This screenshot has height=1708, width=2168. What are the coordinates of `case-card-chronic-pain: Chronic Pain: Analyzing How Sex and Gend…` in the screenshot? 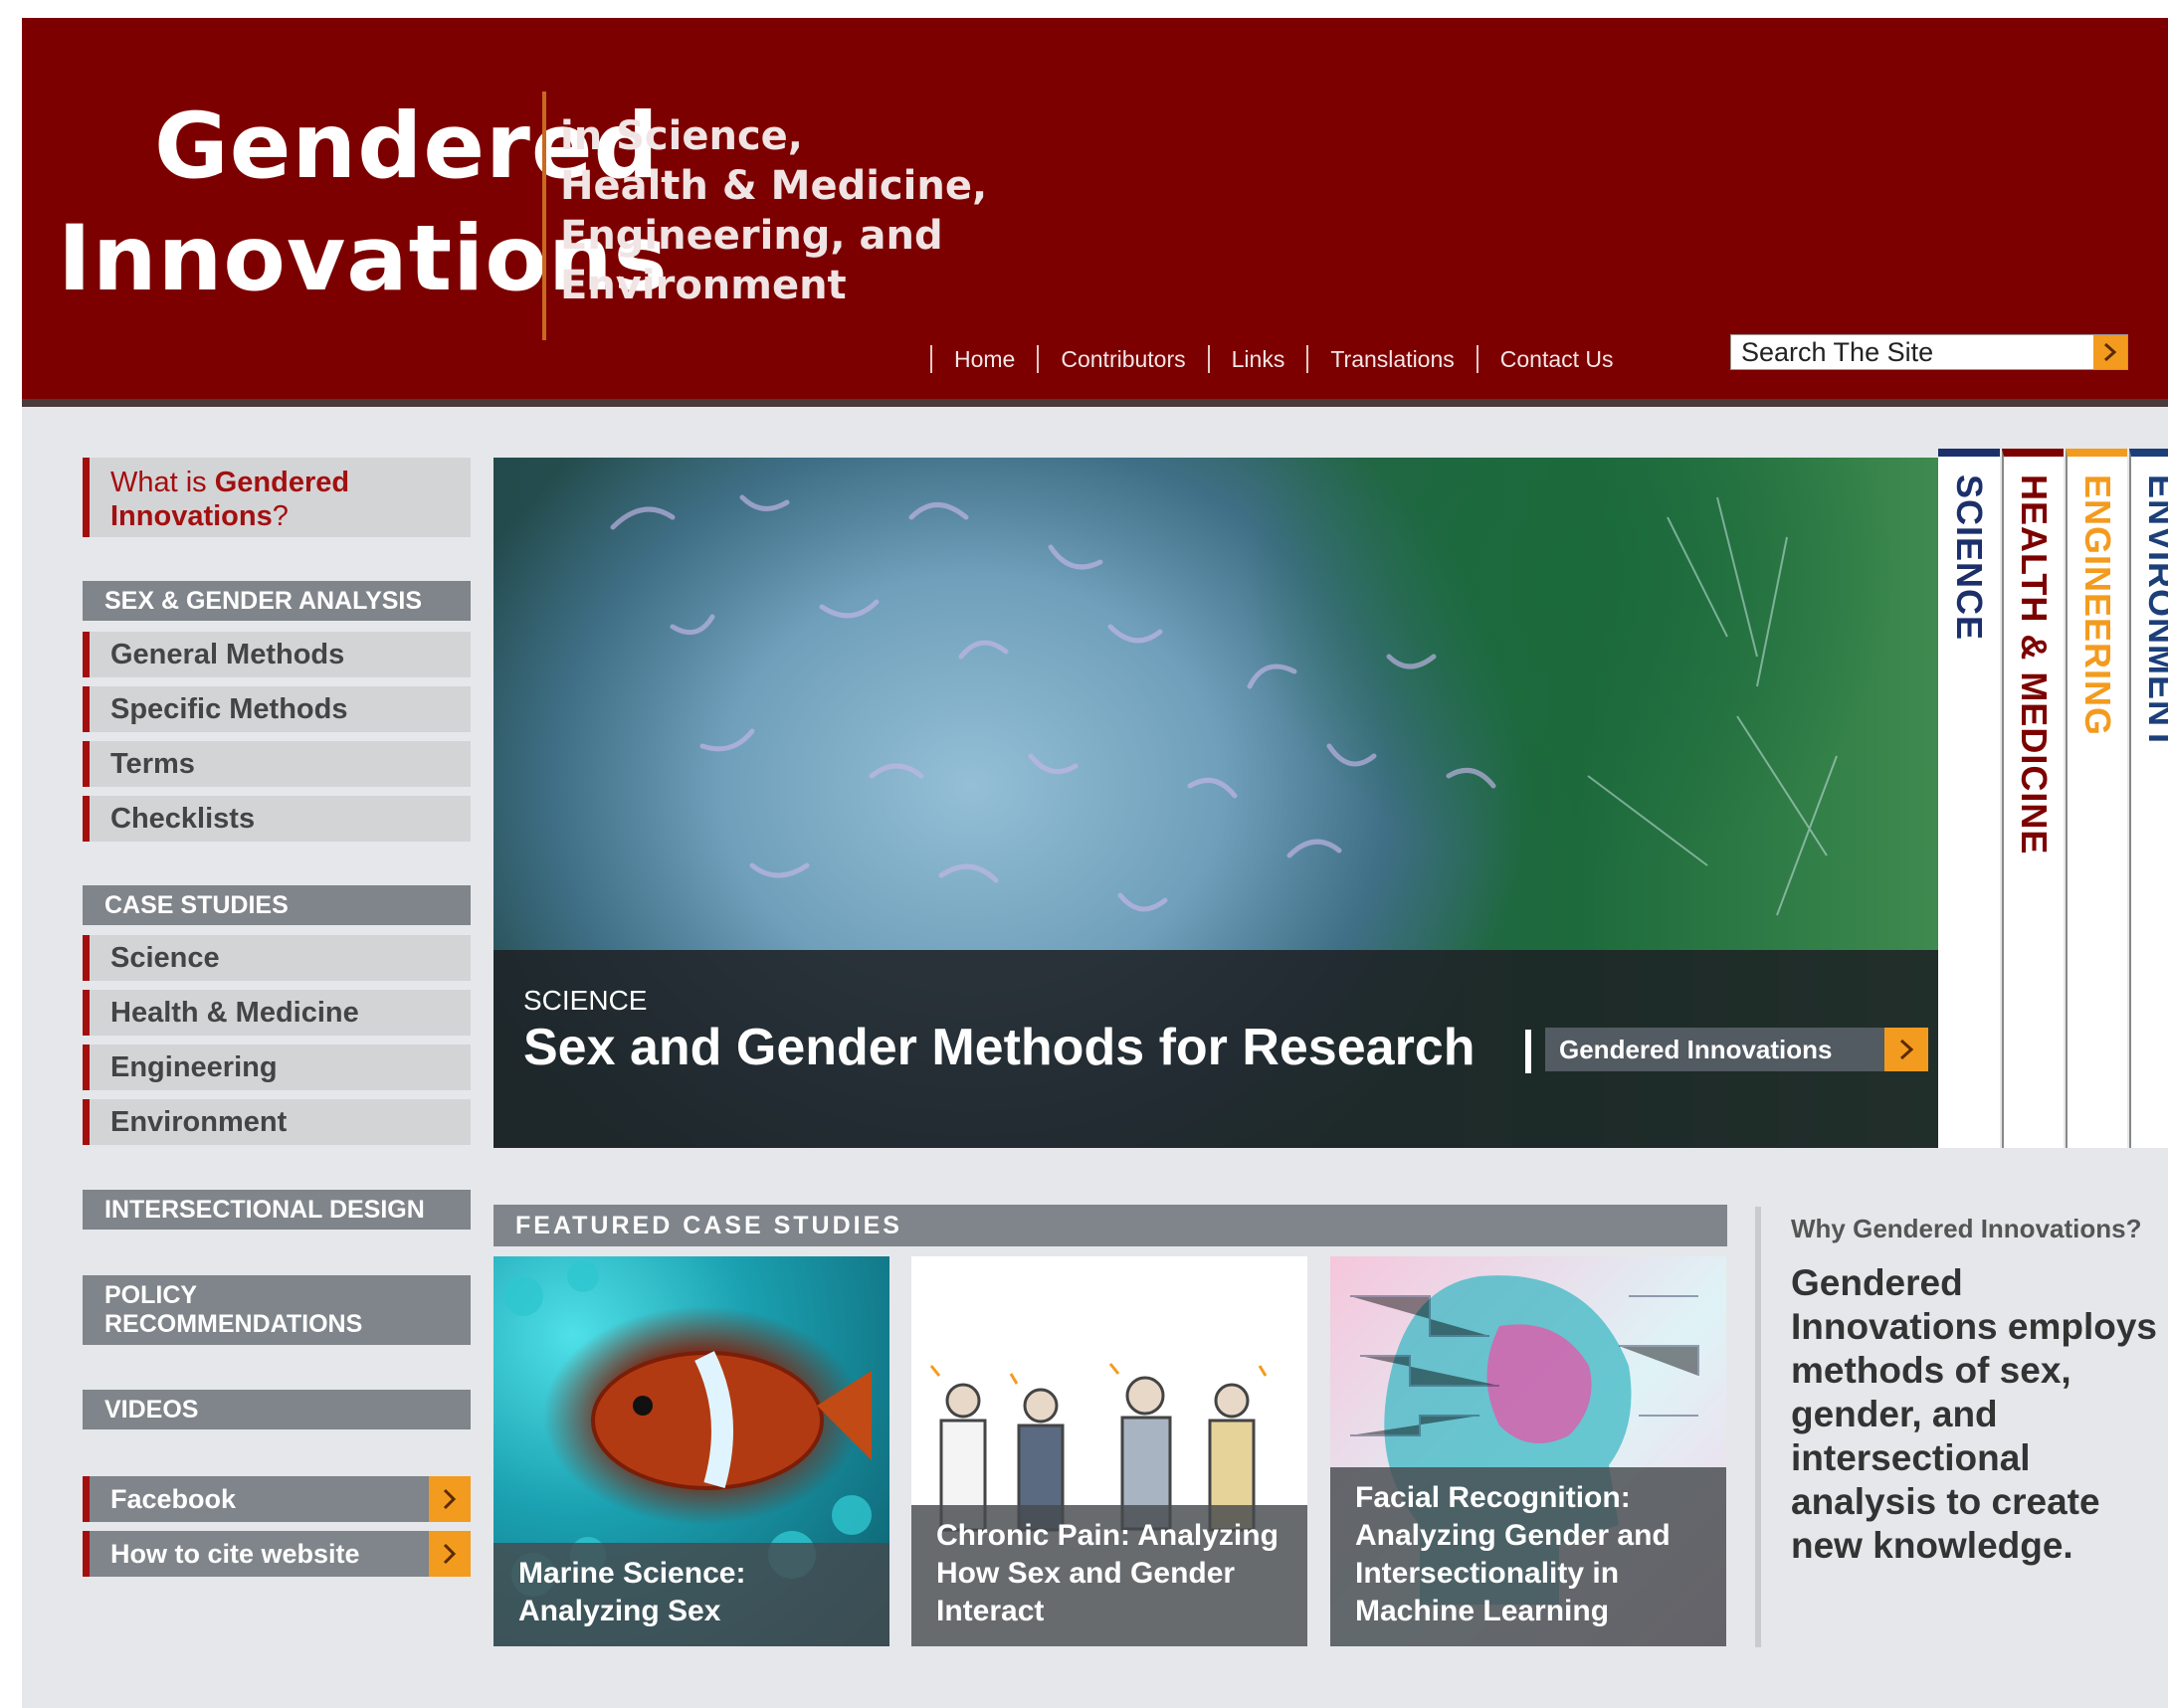 It's located at (1109, 1451).